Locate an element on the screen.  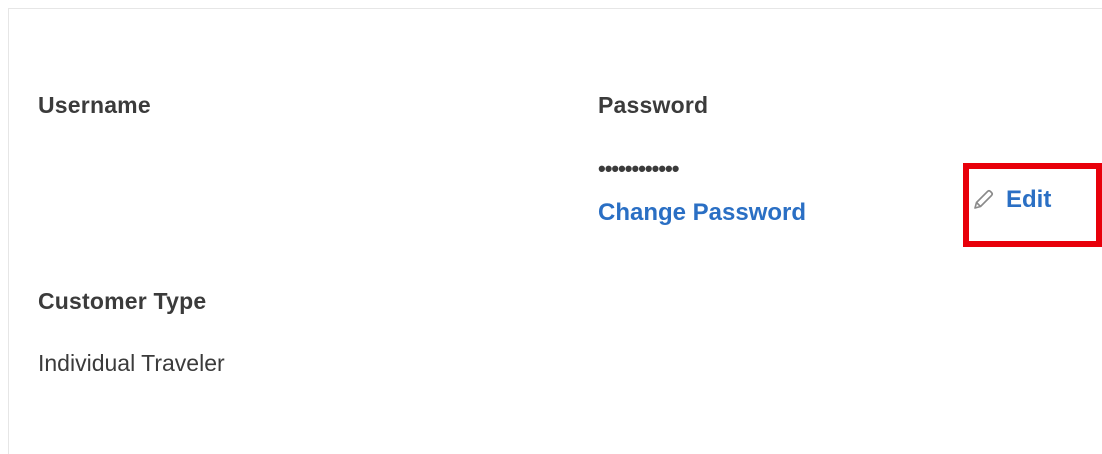
edit-button: Edit is located at coordinates (1010, 200).